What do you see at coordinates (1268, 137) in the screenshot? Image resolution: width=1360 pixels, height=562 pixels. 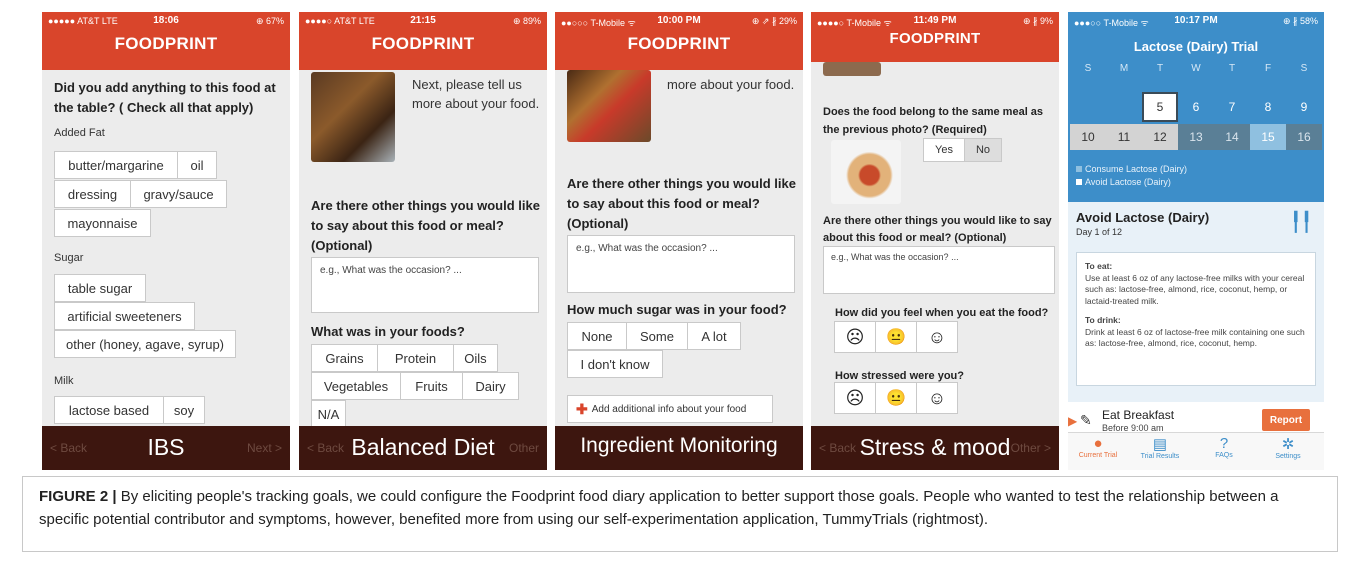 I see `calendar-day-15: 15` at bounding box center [1268, 137].